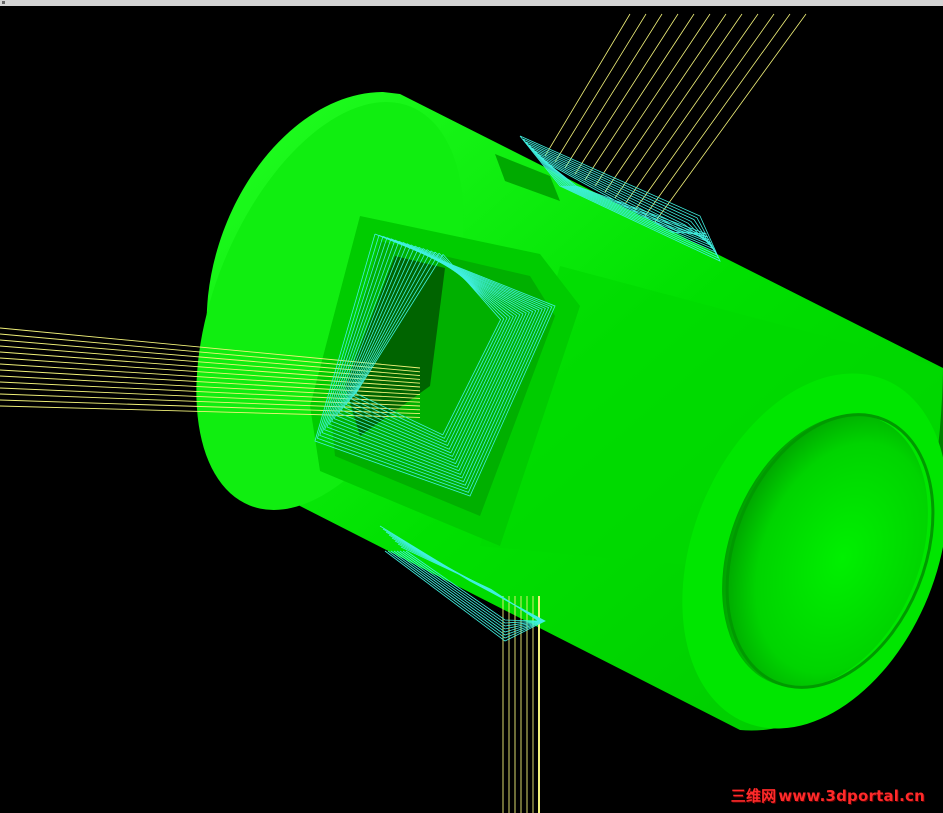 The image size is (943, 813). I want to click on watermark-cn: 三维网, so click(753, 796).